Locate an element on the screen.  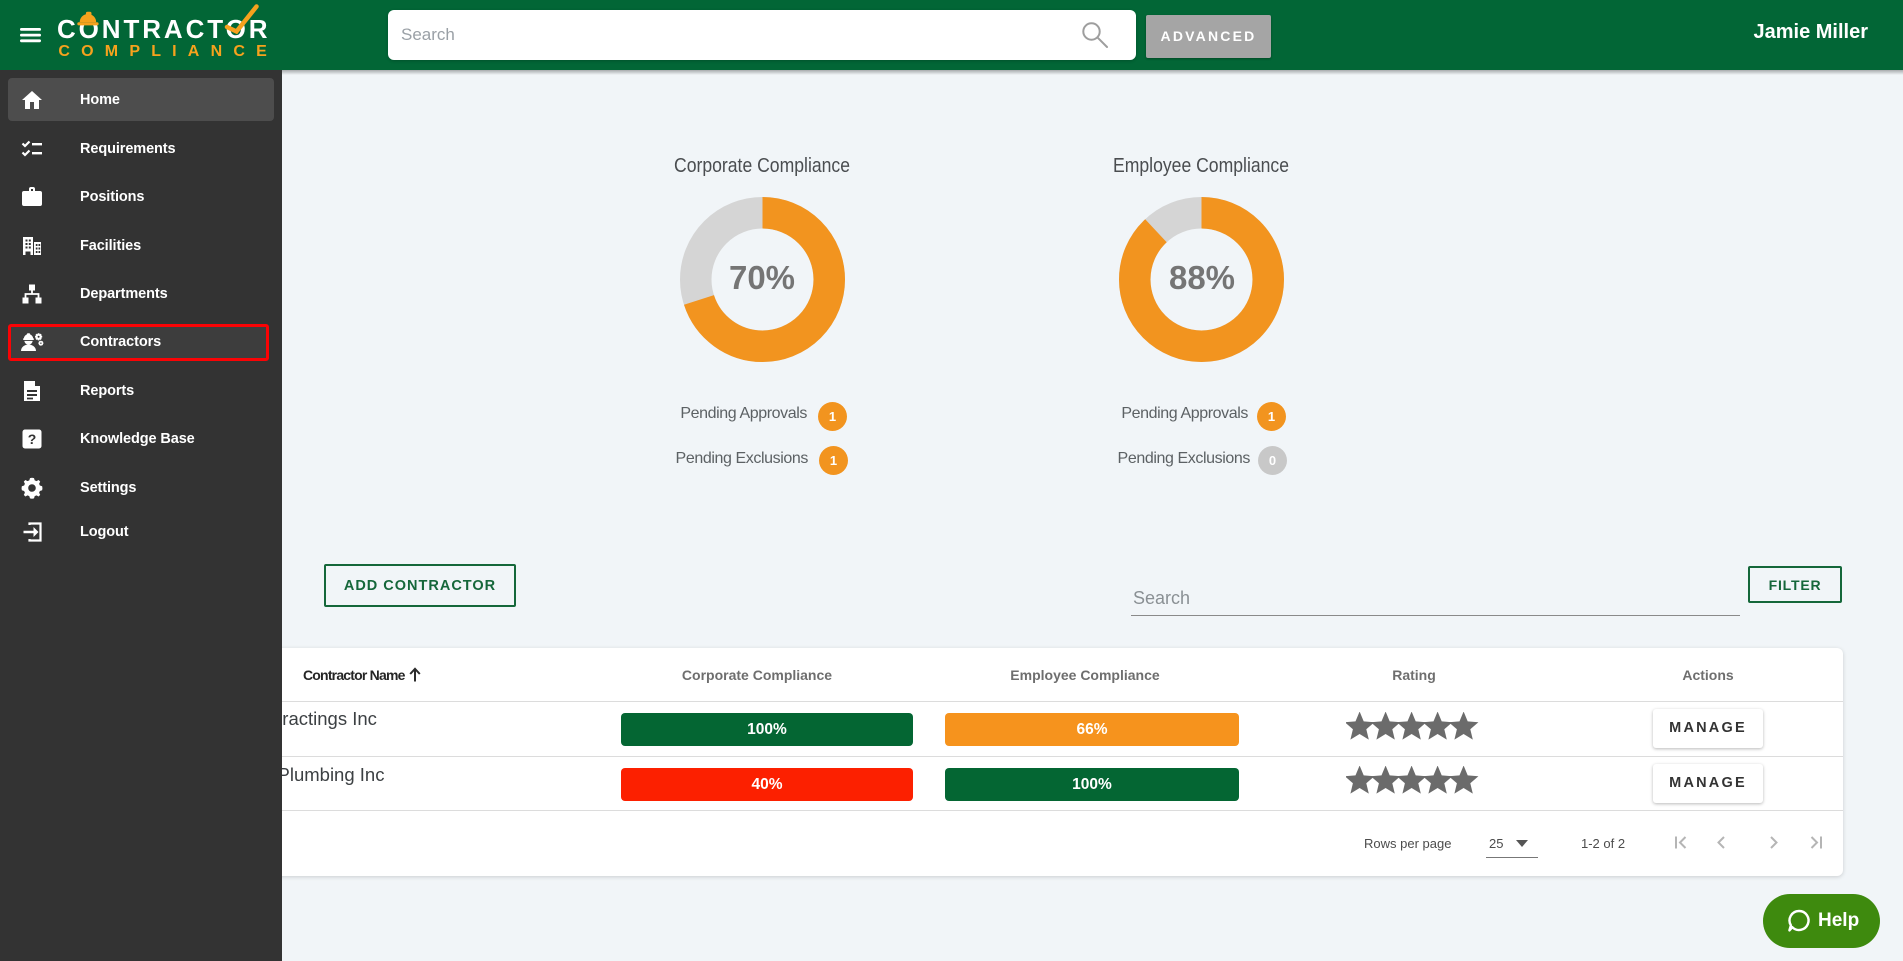
svg-text: Corporate Compliance is located at coordinates (762, 166).